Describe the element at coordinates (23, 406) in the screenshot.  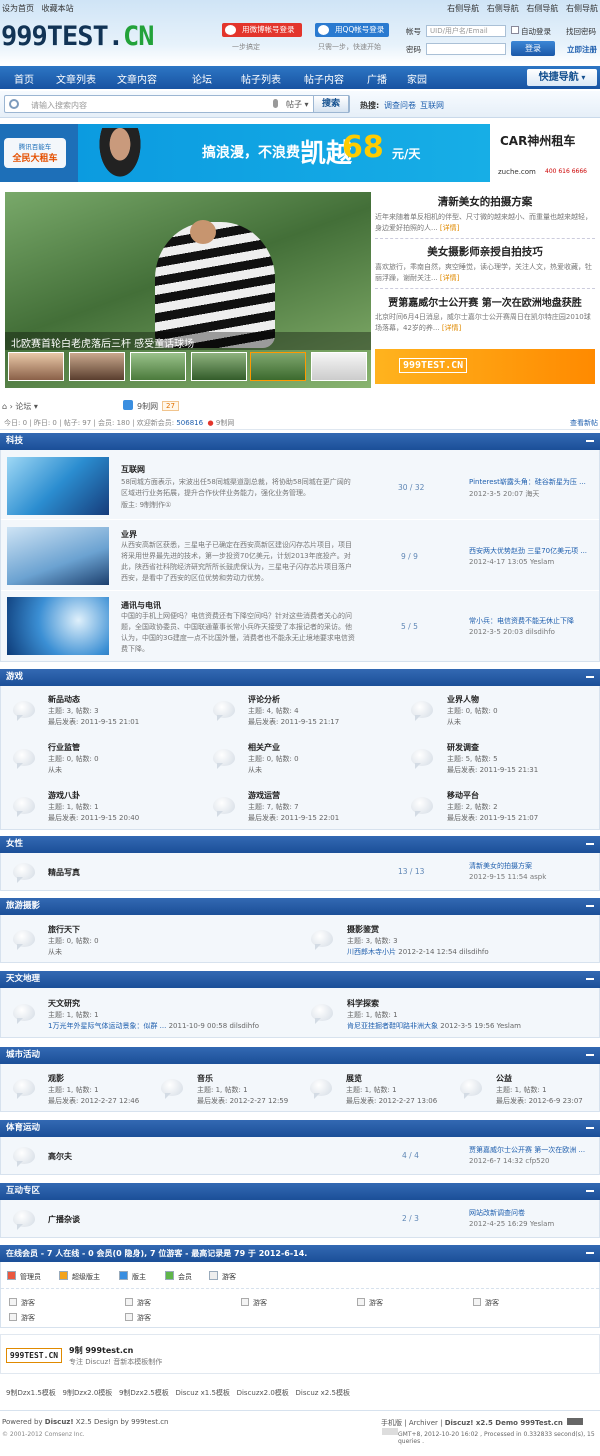
I see `crumb-forum: 论坛` at that location.